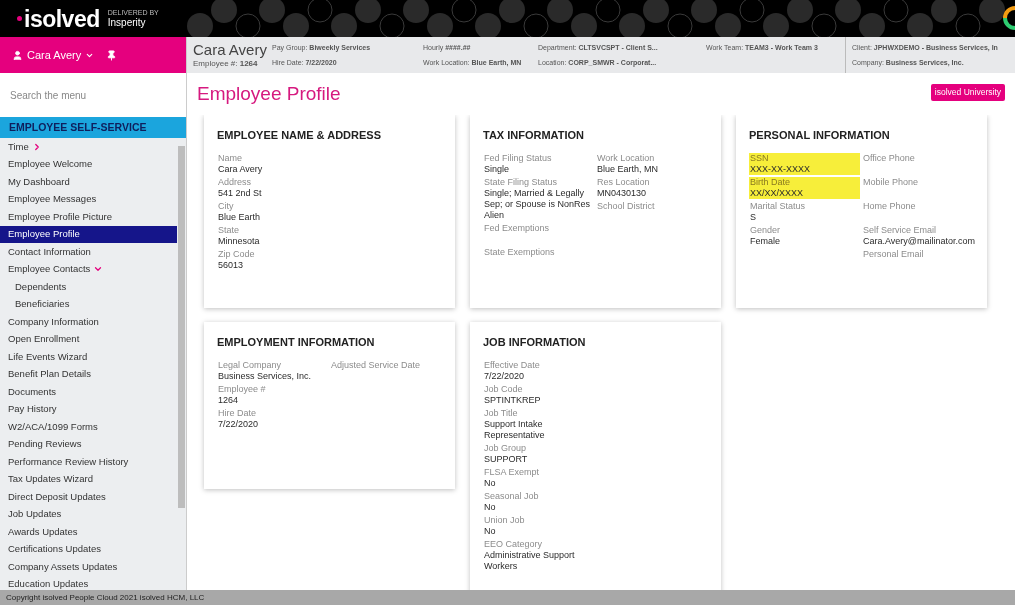  What do you see at coordinates (504, 389) in the screenshot?
I see `field-label: Job Code` at bounding box center [504, 389].